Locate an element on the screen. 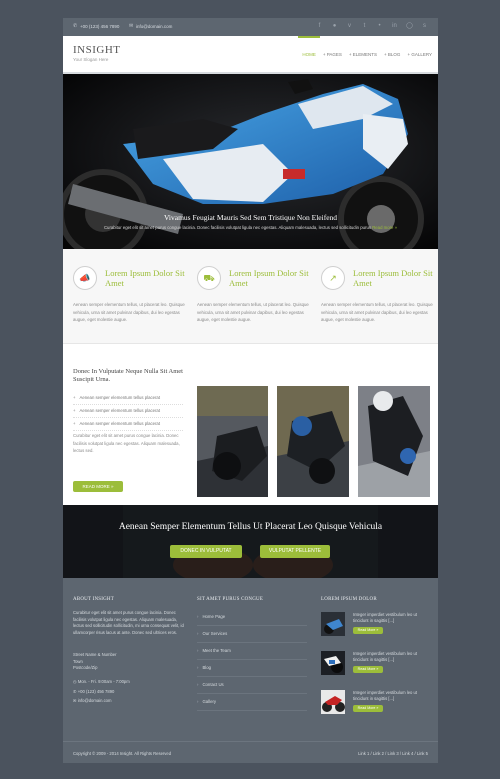  footer-link-gallery: › Gallery is located at coordinates (252, 702).